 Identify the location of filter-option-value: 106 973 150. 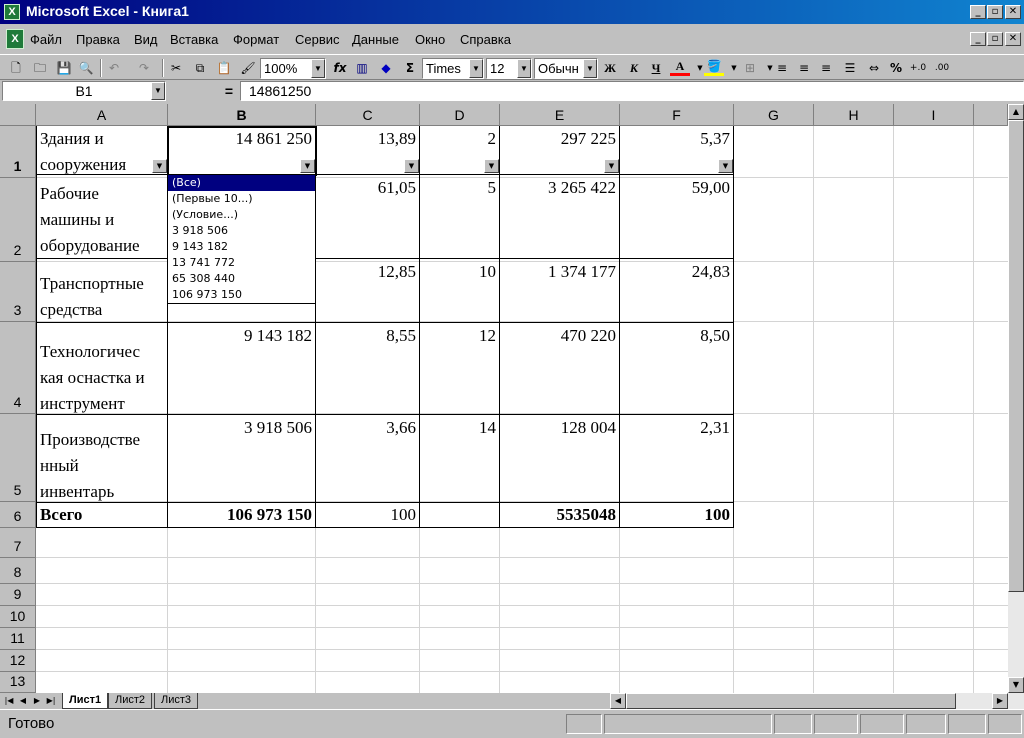
(241, 295).